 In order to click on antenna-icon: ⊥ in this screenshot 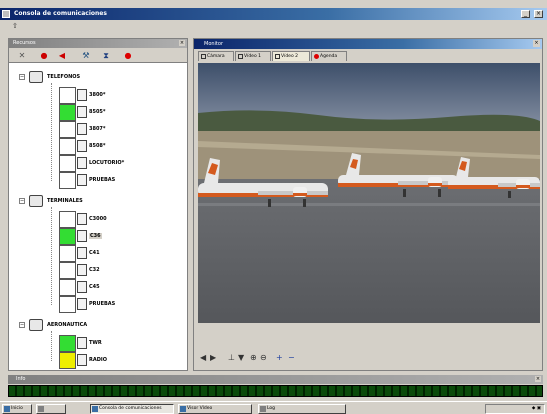, I will do `click(231, 358)`.